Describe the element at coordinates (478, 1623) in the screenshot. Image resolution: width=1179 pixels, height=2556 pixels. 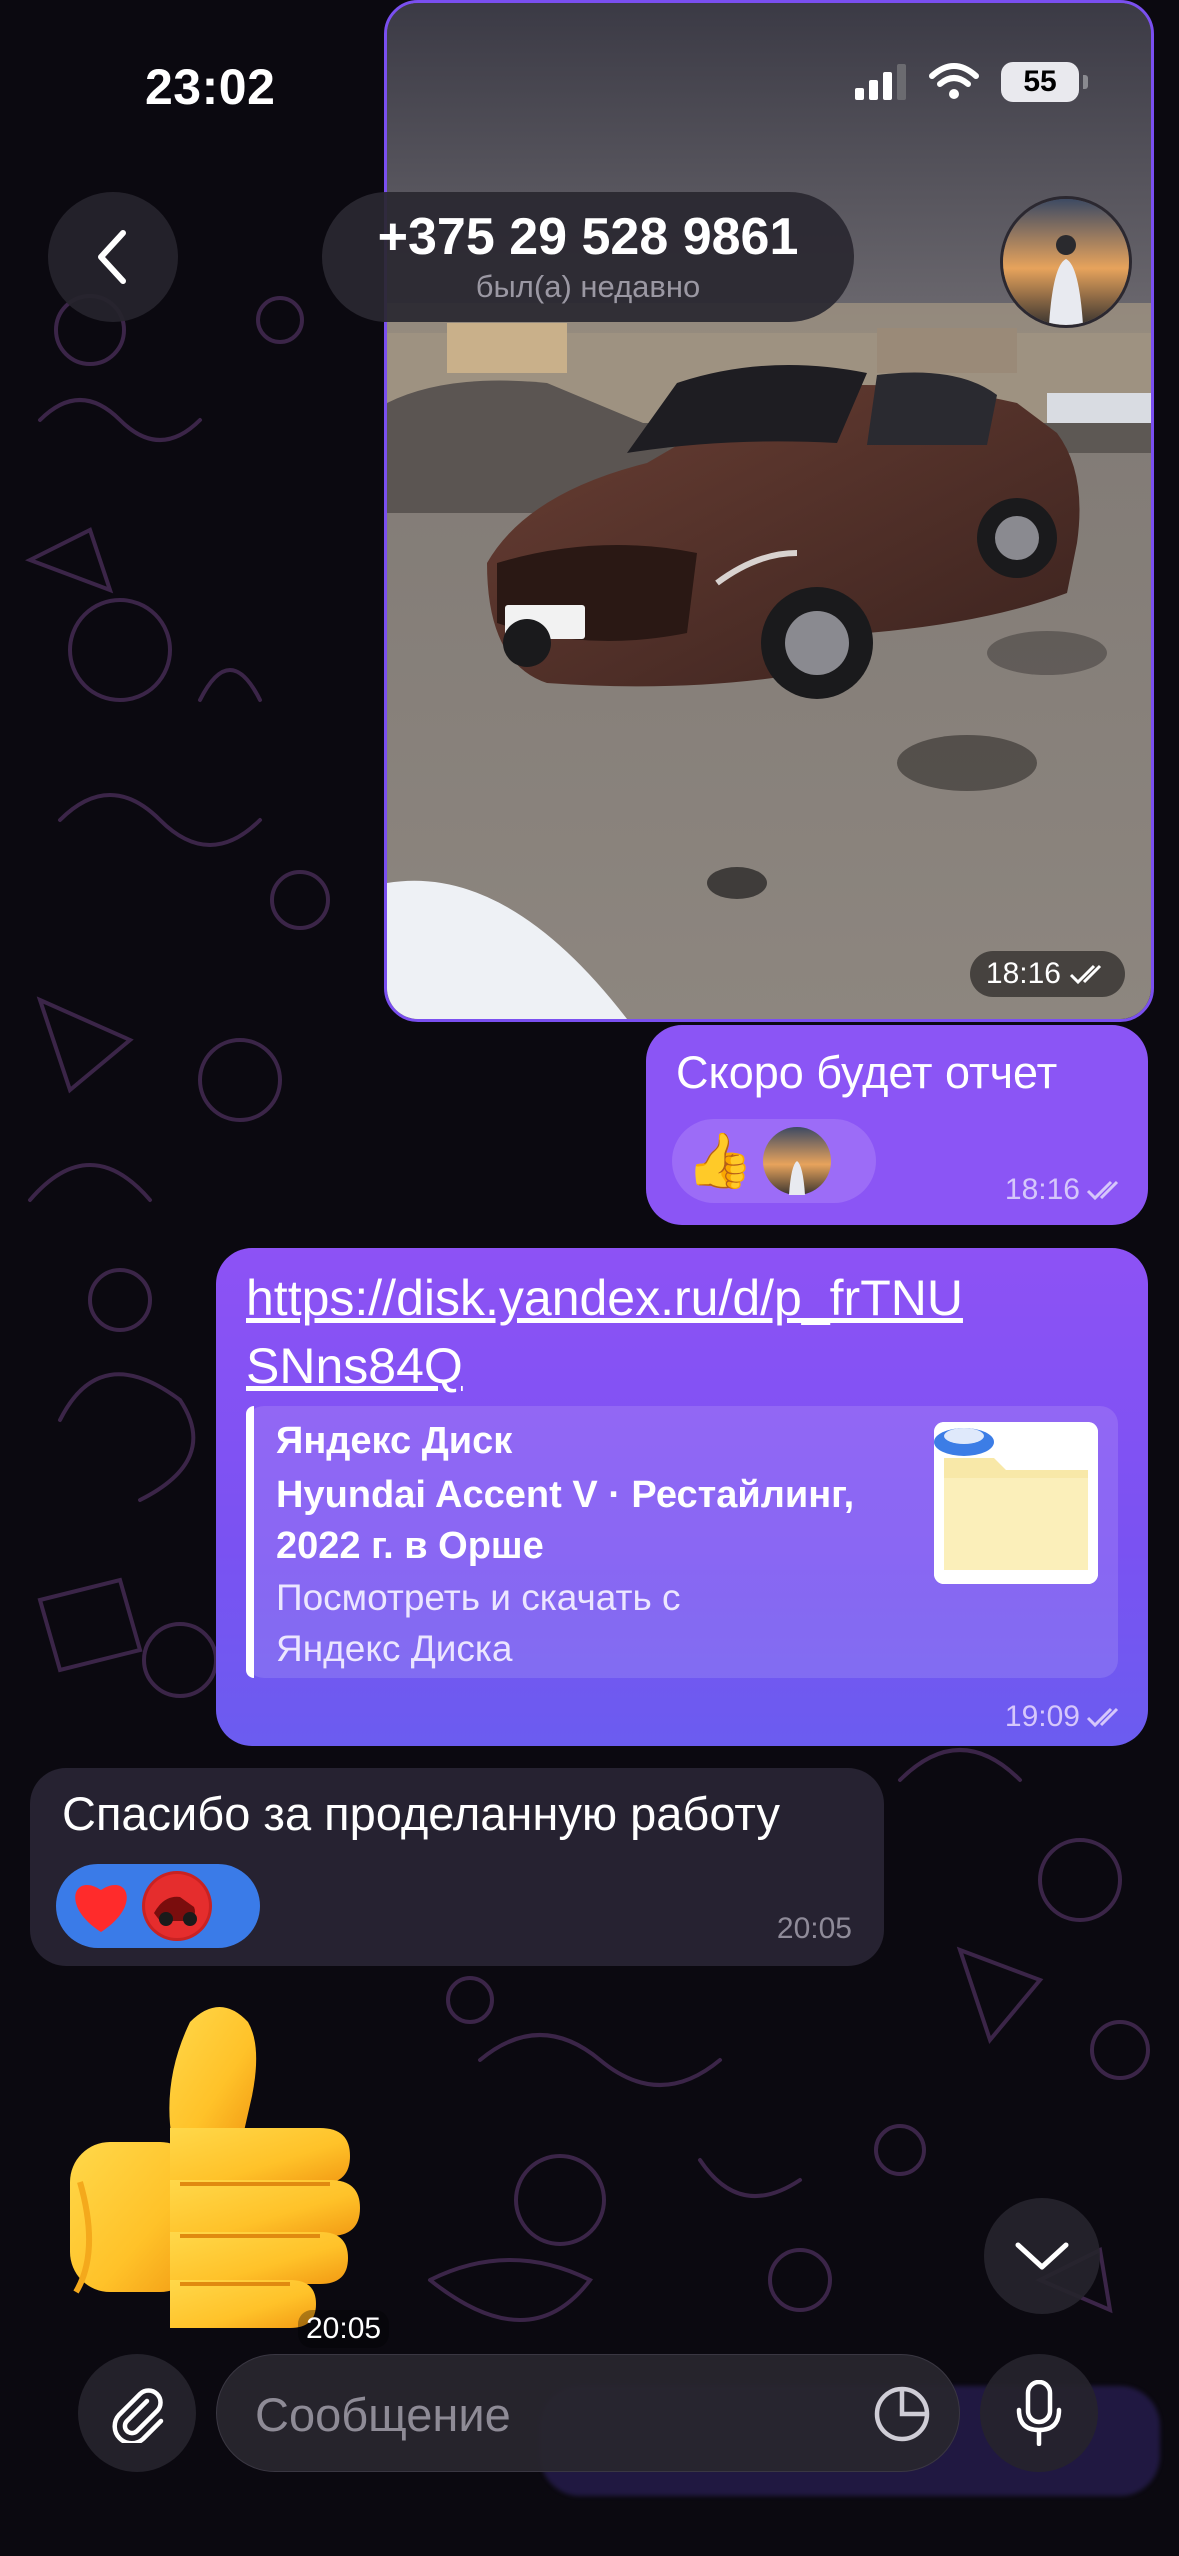
I see `preview-description: Посмотреть и скачать с Яндекс Диска` at that location.